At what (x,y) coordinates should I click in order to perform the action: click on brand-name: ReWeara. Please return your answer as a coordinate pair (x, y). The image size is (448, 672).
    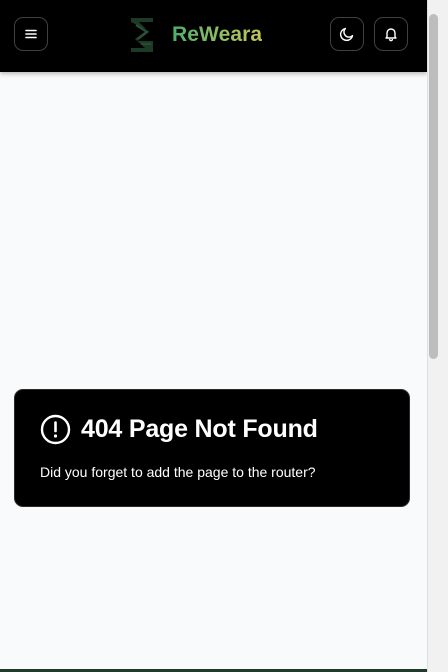
    Looking at the image, I should click on (217, 34).